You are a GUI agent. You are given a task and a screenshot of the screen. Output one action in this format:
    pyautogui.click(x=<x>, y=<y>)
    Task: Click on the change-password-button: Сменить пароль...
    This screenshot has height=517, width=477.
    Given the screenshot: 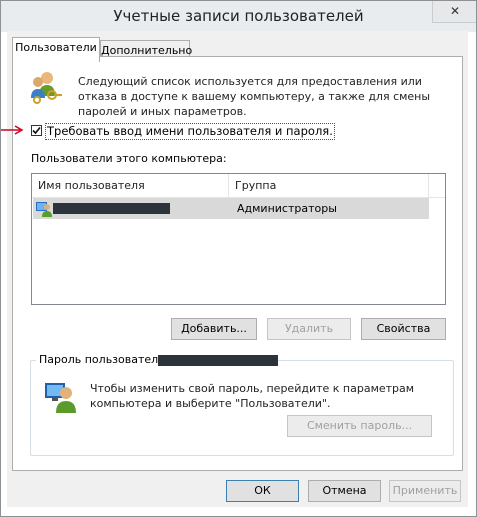 What is the action you would take?
    pyautogui.click(x=359, y=426)
    